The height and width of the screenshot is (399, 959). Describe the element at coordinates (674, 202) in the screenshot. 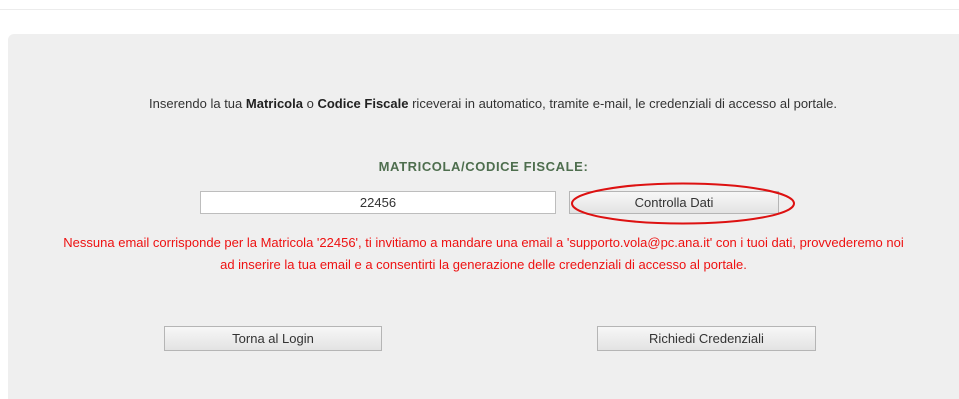

I see `check-data-button: Controlla Dati` at that location.